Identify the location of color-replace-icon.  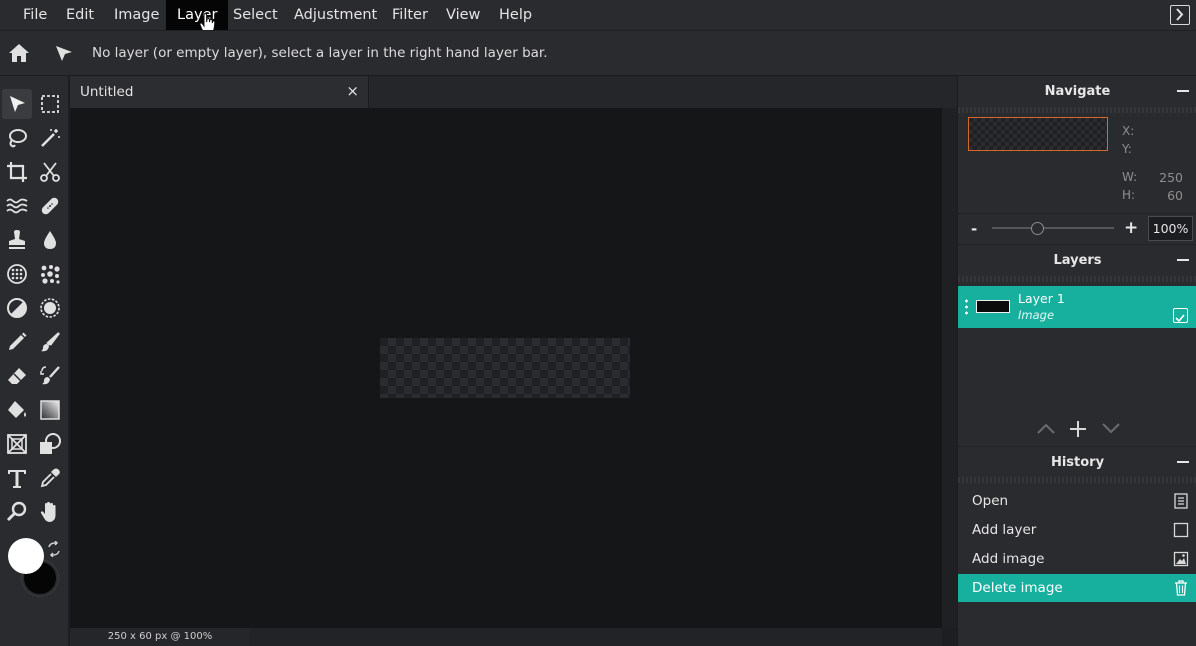
(50, 375).